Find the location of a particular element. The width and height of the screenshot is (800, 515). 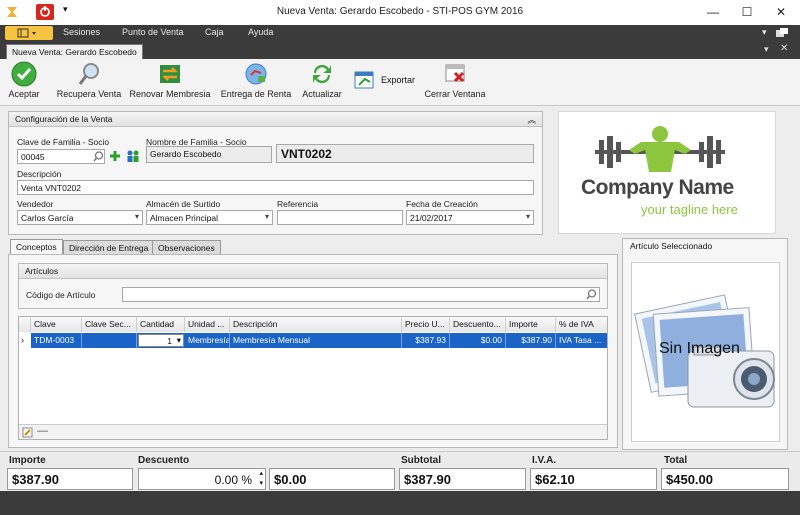

aceptar-button: Aceptar is located at coordinates (24, 80).